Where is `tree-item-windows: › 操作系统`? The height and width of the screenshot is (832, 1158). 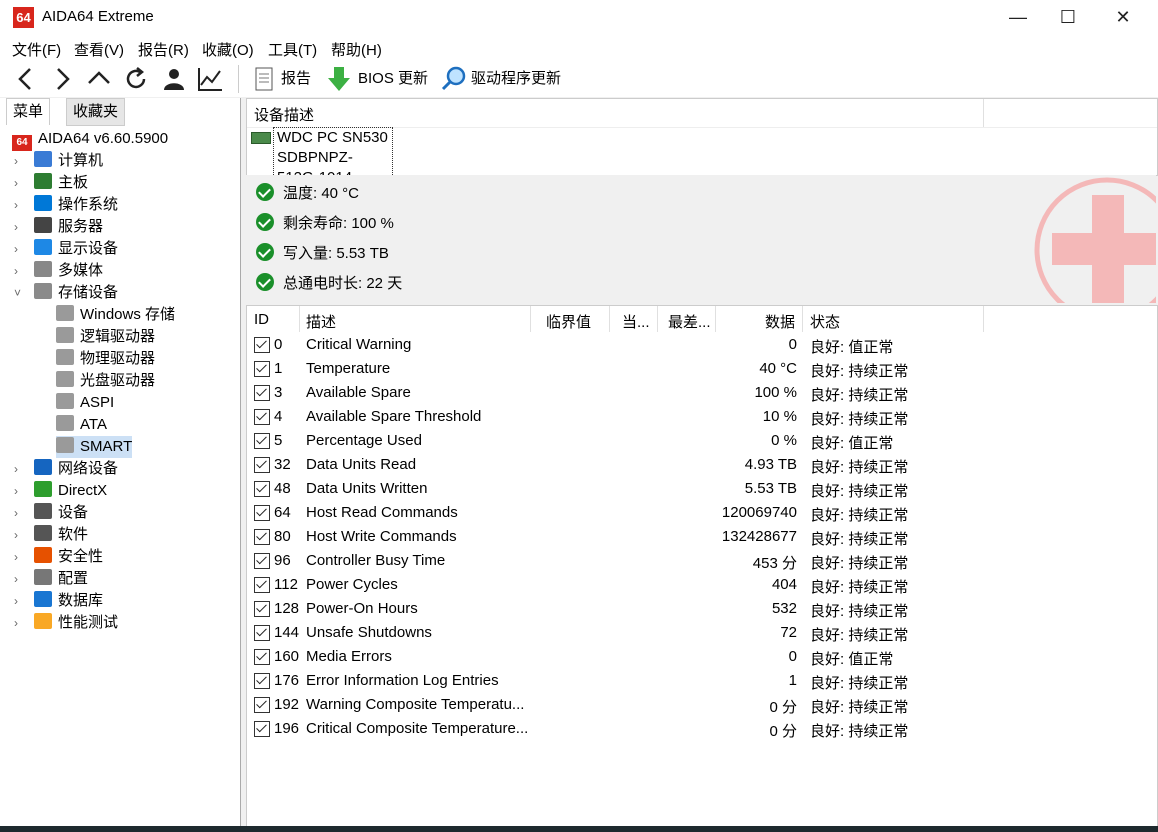 tree-item-windows: › 操作系统 is located at coordinates (66, 205).